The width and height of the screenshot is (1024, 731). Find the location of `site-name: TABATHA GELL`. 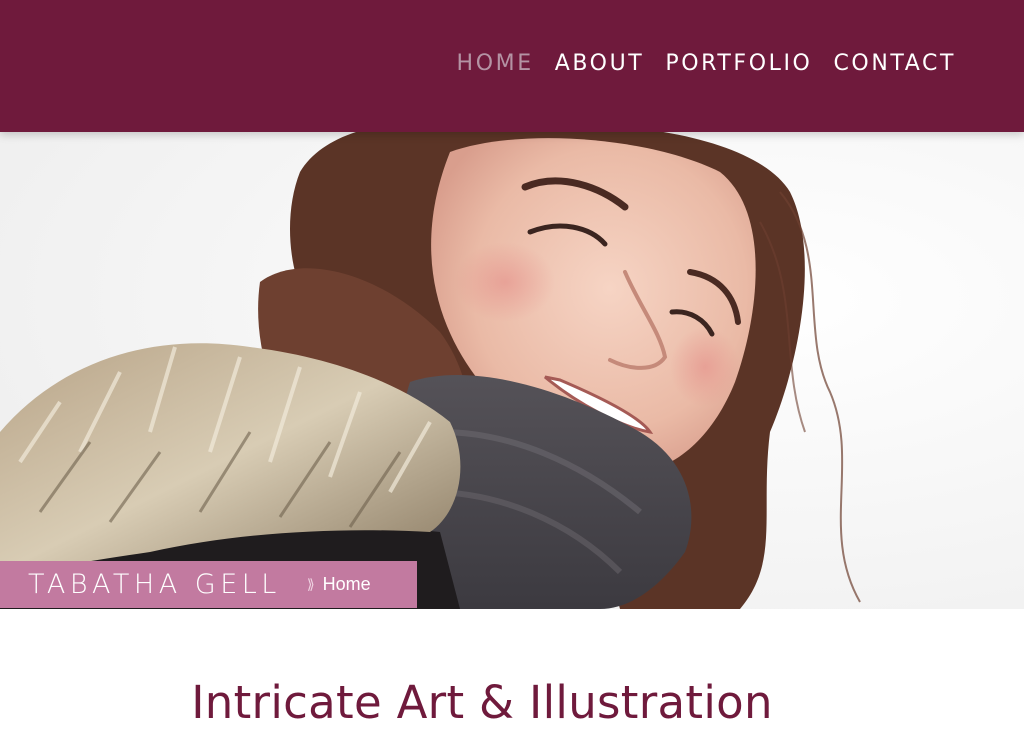

site-name: TABATHA GELL is located at coordinates (154, 584).